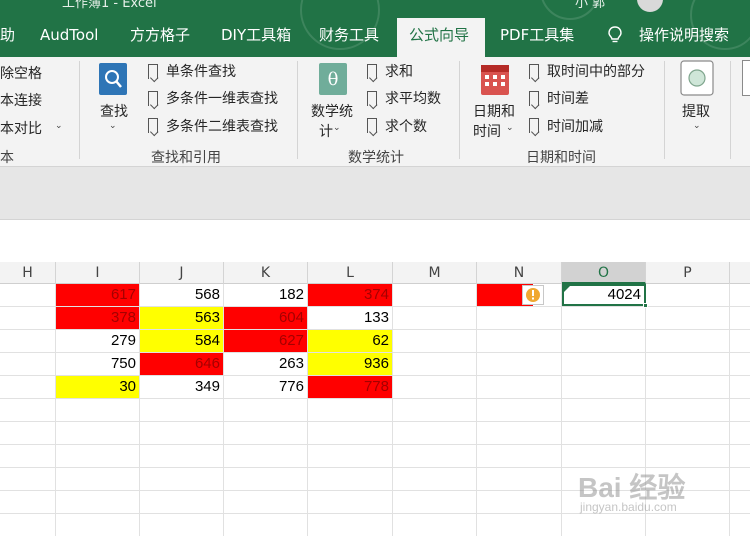  Describe the element at coordinates (494, 111) in the screenshot. I see `date-time-button: 日期和` at that location.